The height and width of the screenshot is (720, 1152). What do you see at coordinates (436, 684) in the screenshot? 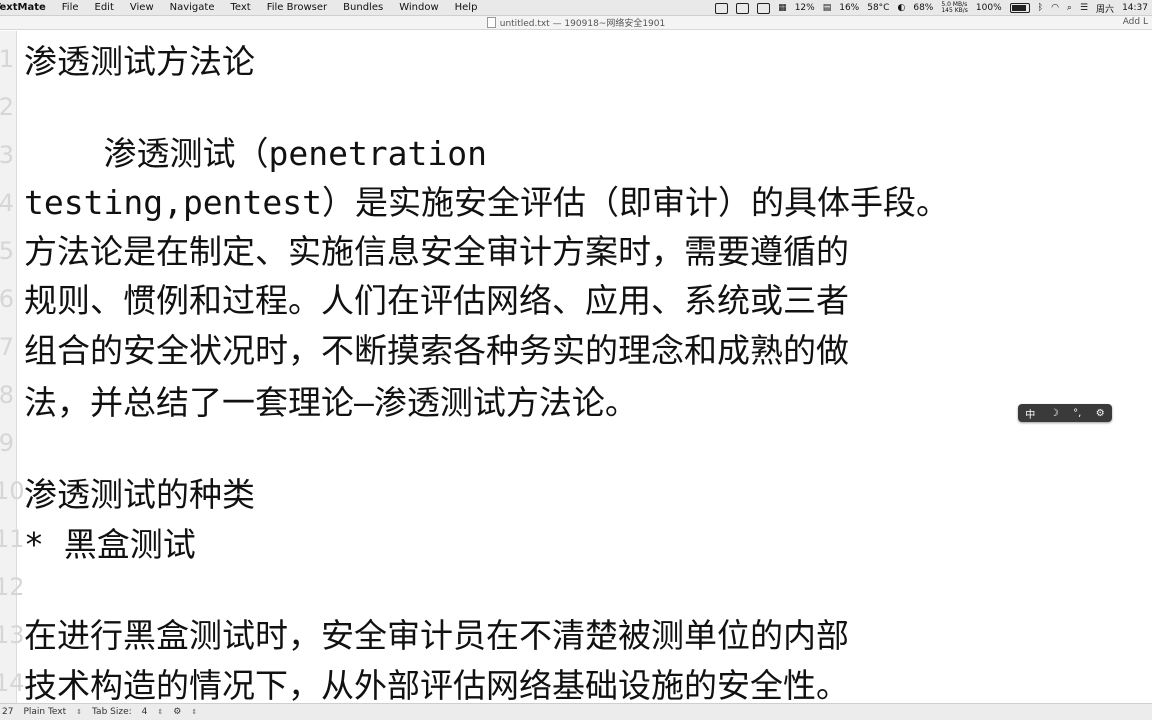
I see `text-line: 技术构造的情况下，从外部评估网络基础设施的安全性。` at bounding box center [436, 684].